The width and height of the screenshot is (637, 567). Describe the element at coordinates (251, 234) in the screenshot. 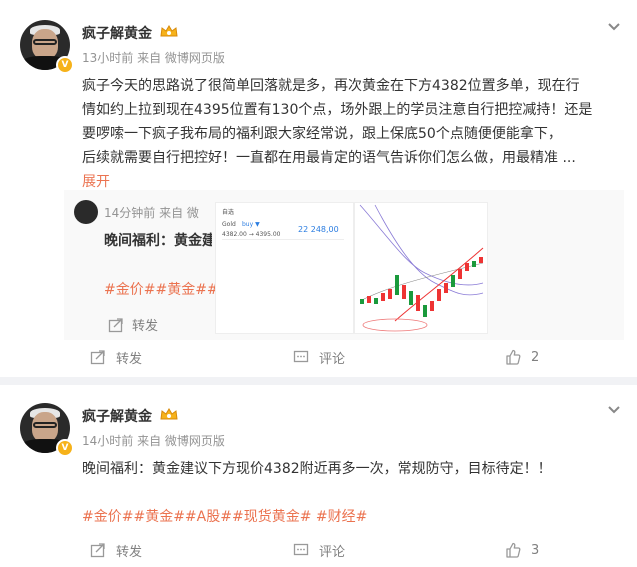

I see `image-line: 4382.00 → 4395.00` at that location.